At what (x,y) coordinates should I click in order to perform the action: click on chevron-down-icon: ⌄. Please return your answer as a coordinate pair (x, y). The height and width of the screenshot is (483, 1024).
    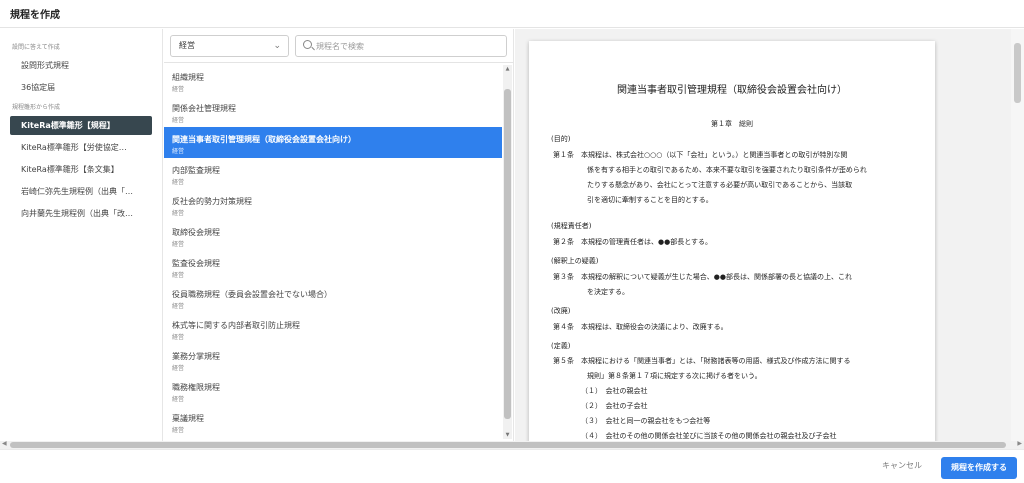
    Looking at the image, I should click on (277, 46).